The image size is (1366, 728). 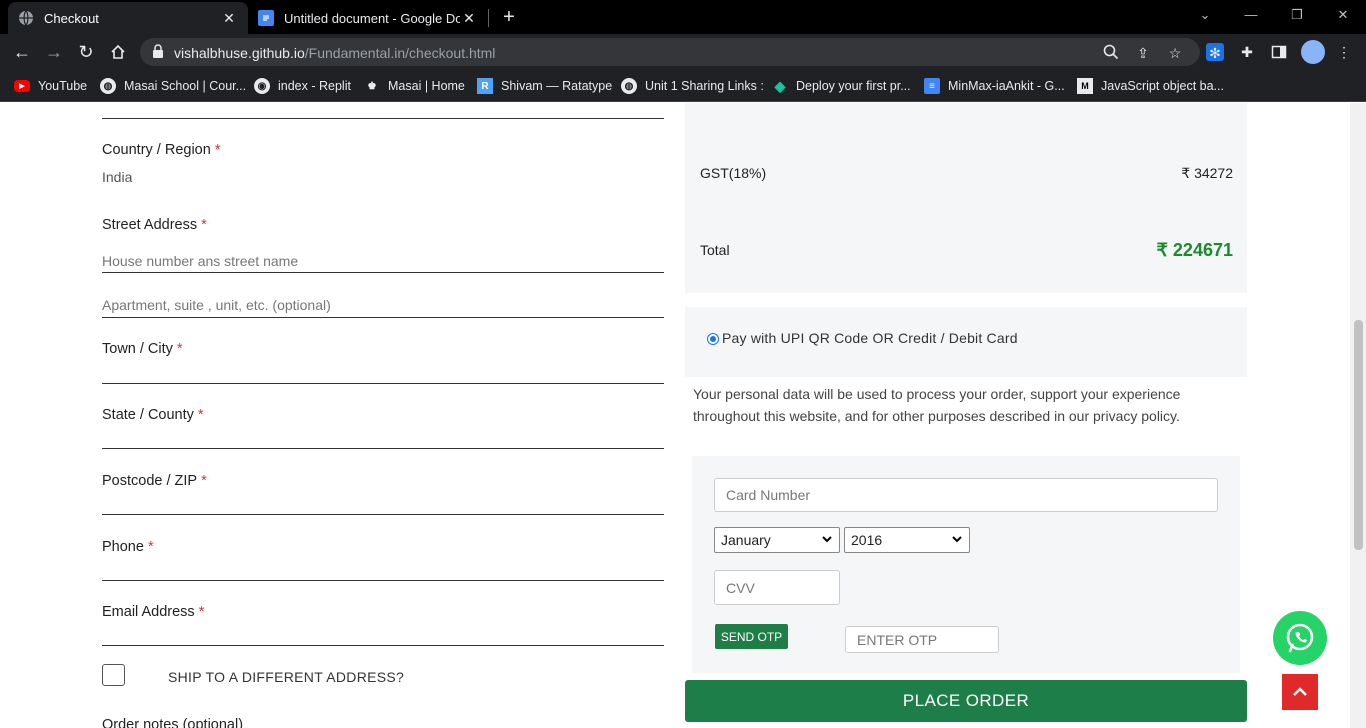 What do you see at coordinates (22, 86) in the screenshot?
I see `youtube-icon: ▶` at bounding box center [22, 86].